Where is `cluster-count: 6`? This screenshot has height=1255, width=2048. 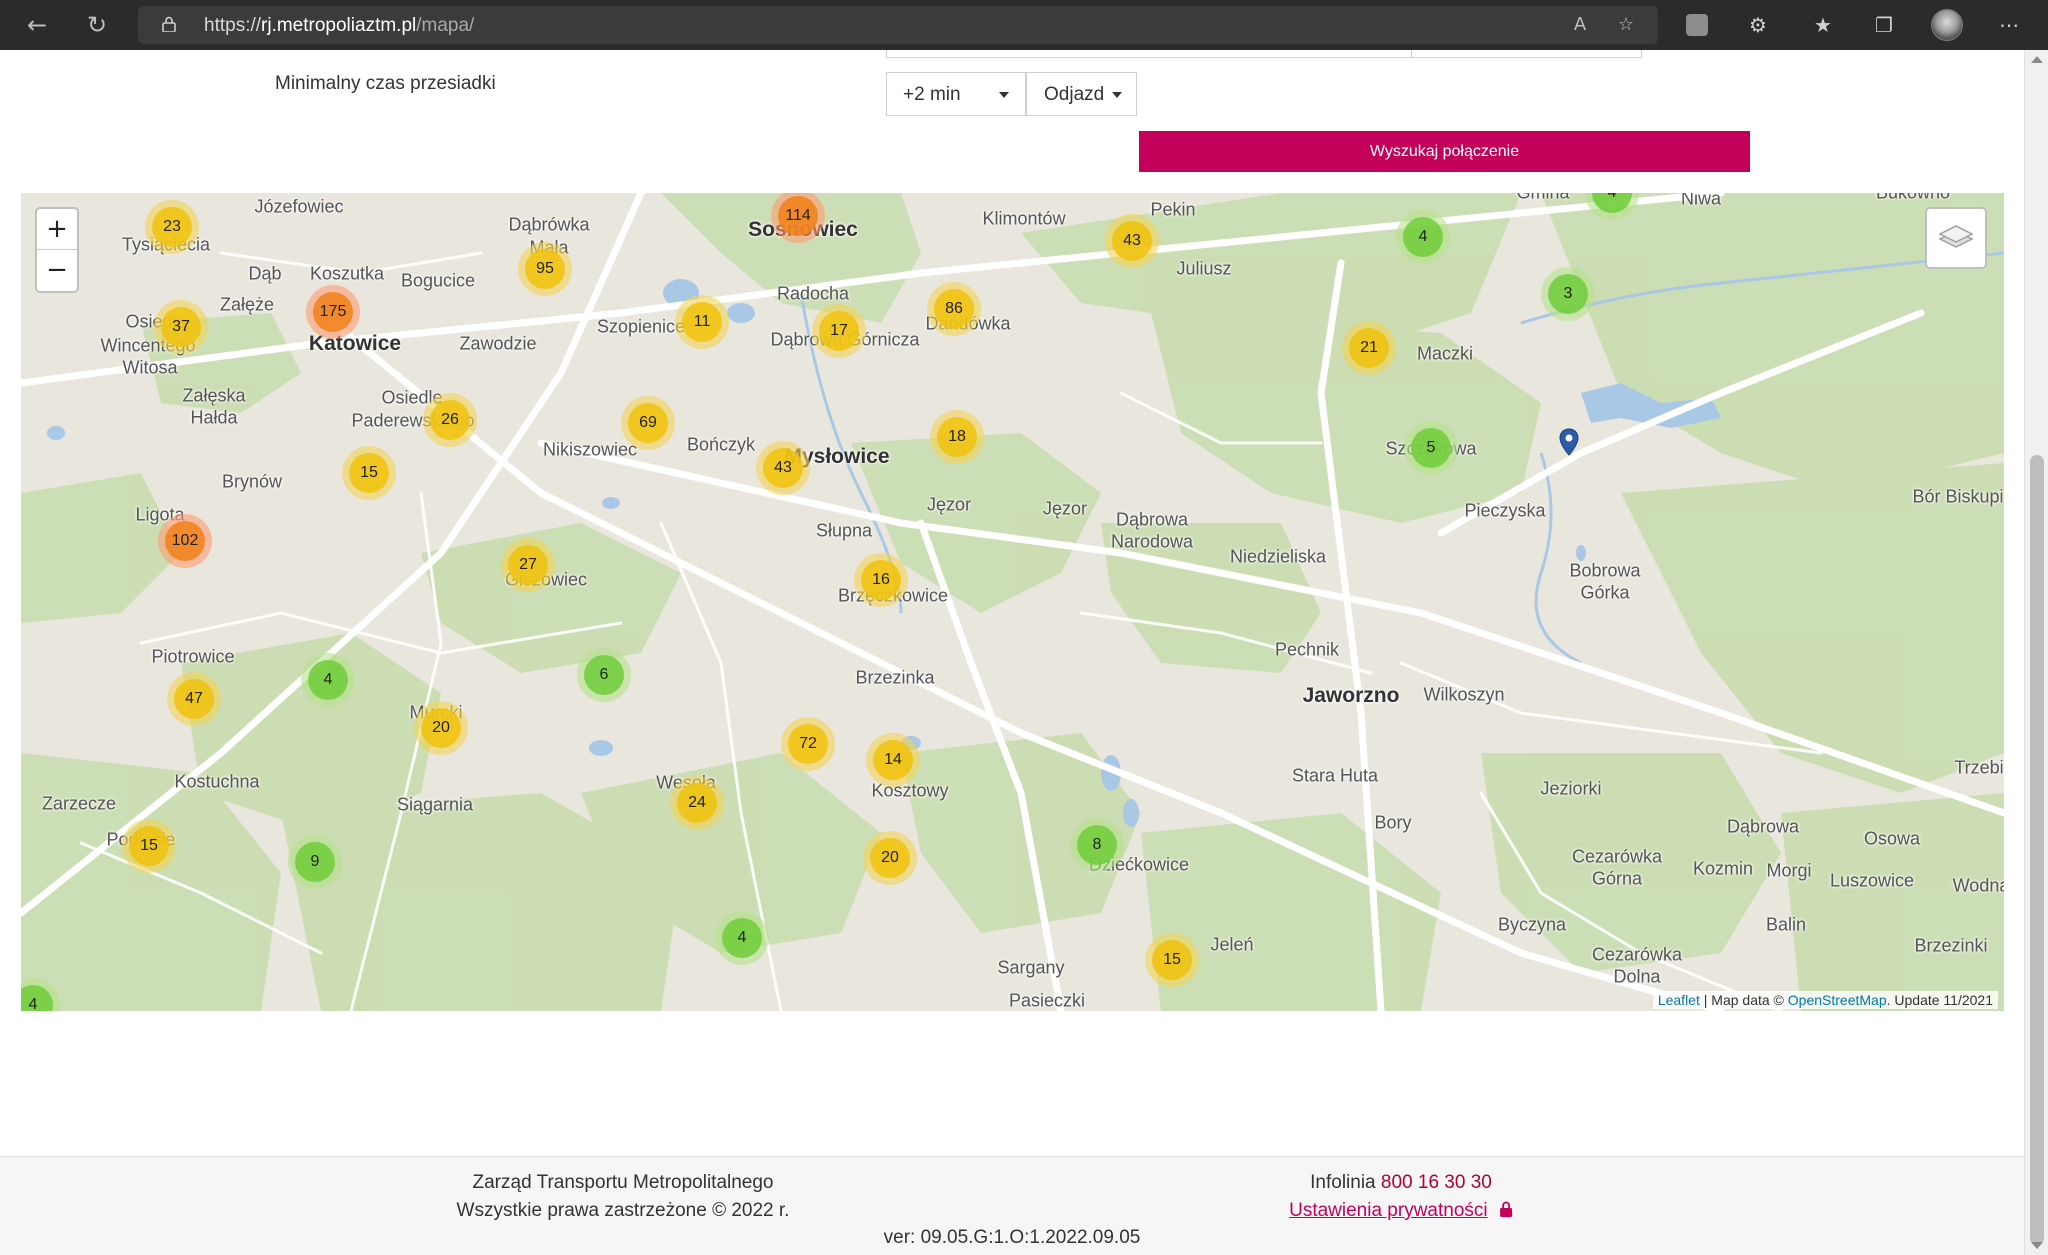 cluster-count: 6 is located at coordinates (604, 675).